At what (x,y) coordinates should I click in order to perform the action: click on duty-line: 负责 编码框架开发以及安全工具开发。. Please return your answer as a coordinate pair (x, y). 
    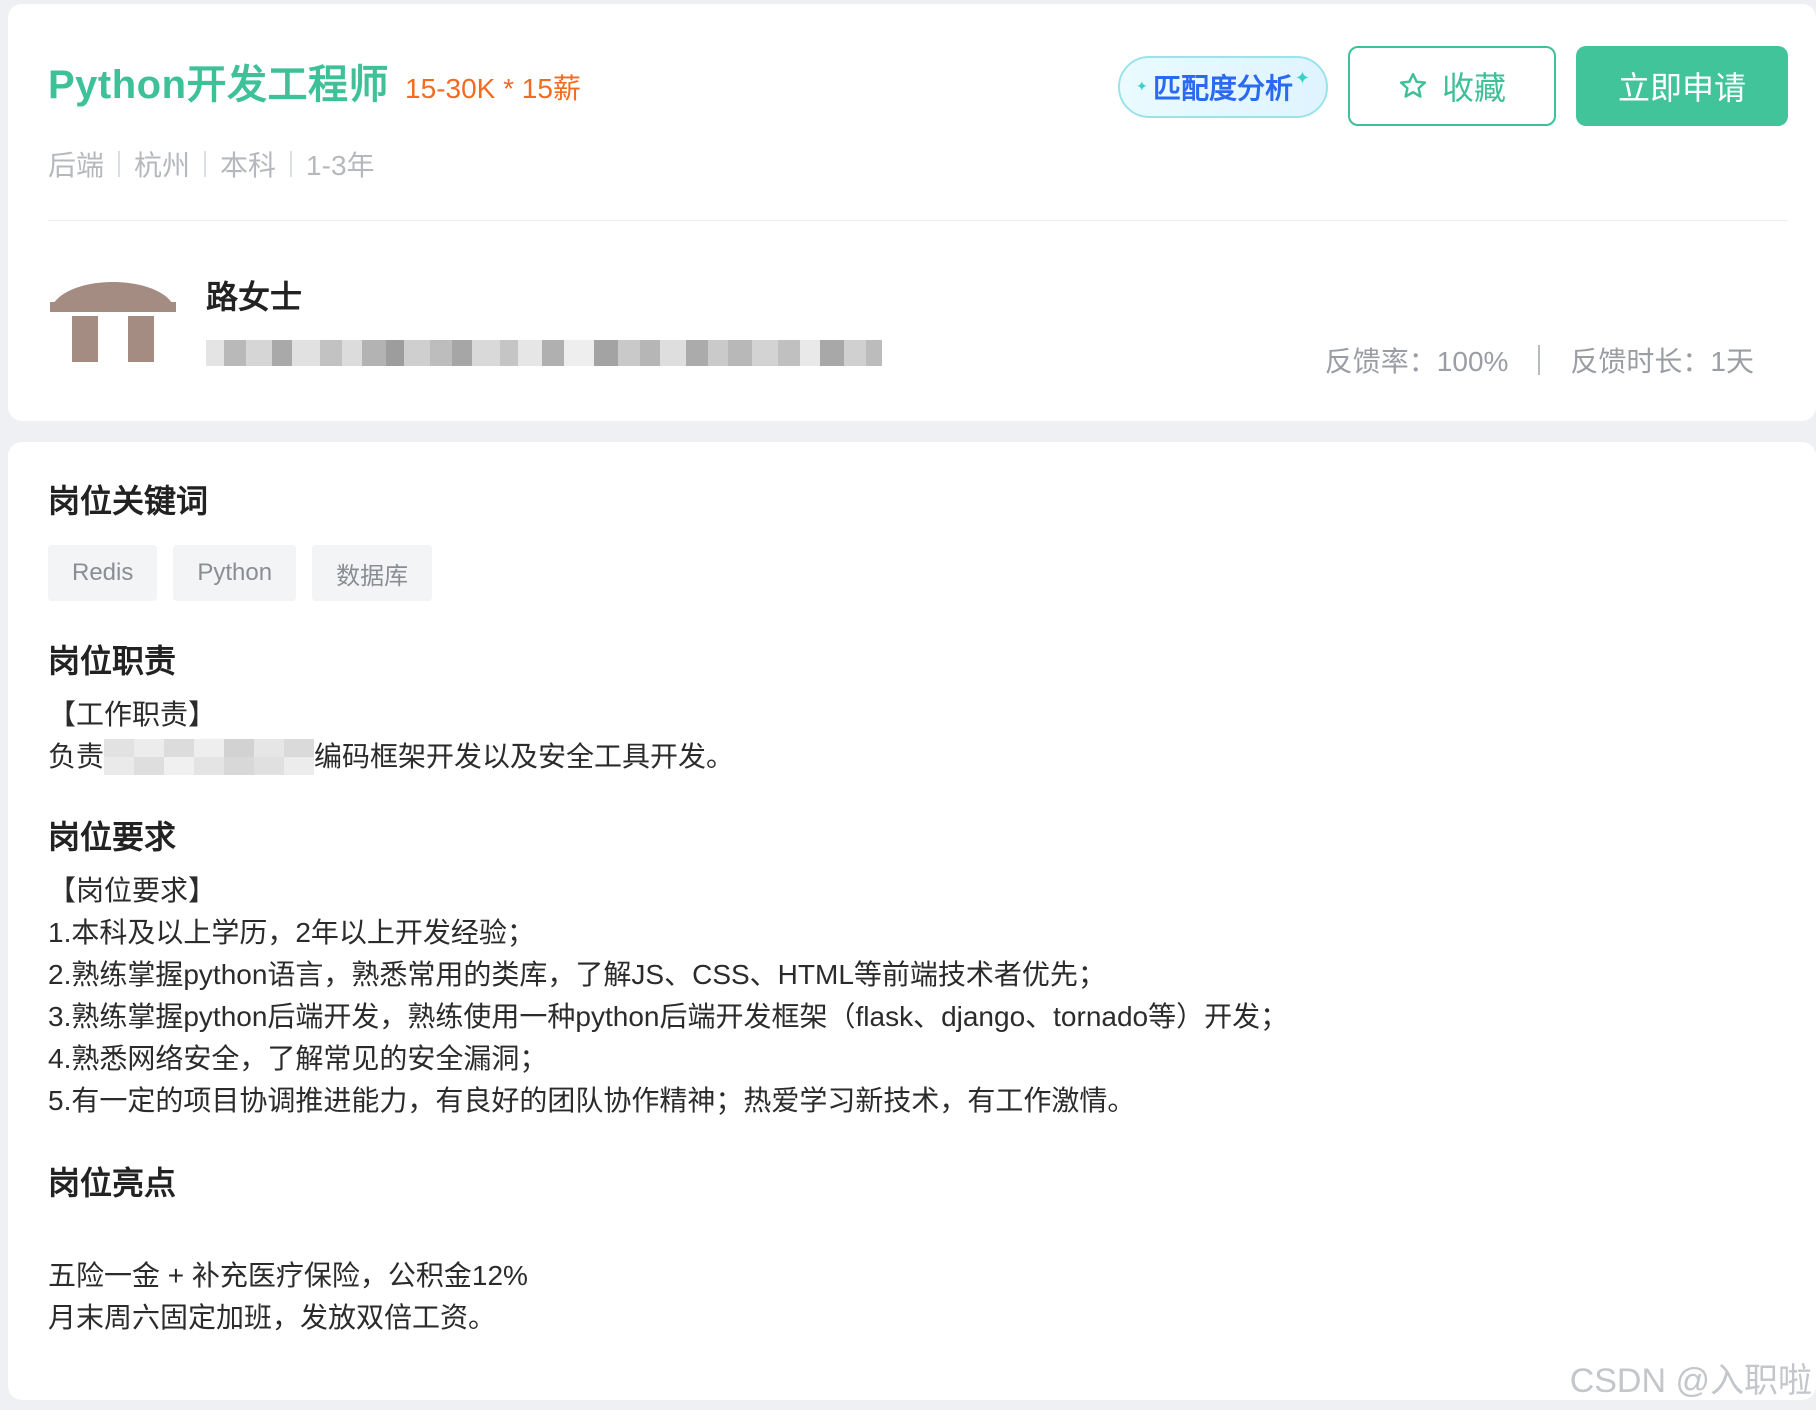
    Looking at the image, I should click on (391, 757).